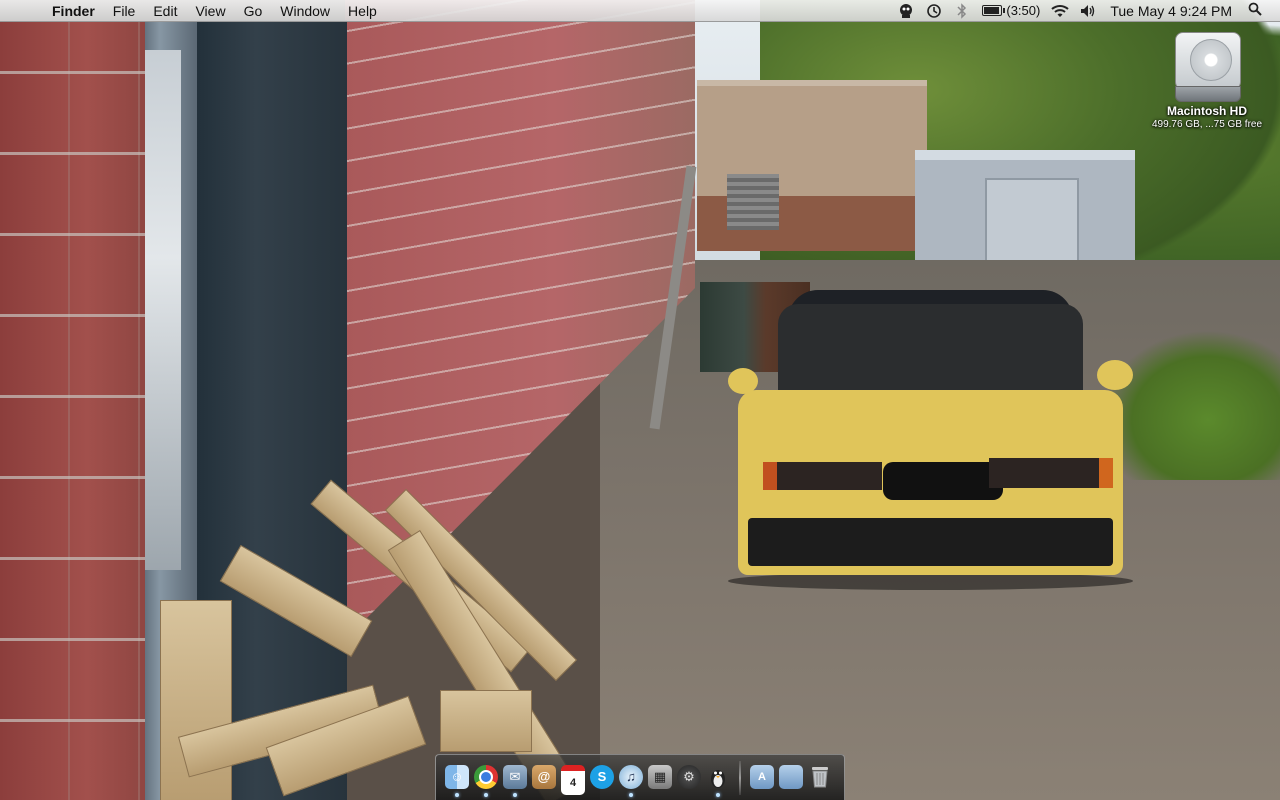  What do you see at coordinates (210, 11) in the screenshot?
I see `menu-view: View` at bounding box center [210, 11].